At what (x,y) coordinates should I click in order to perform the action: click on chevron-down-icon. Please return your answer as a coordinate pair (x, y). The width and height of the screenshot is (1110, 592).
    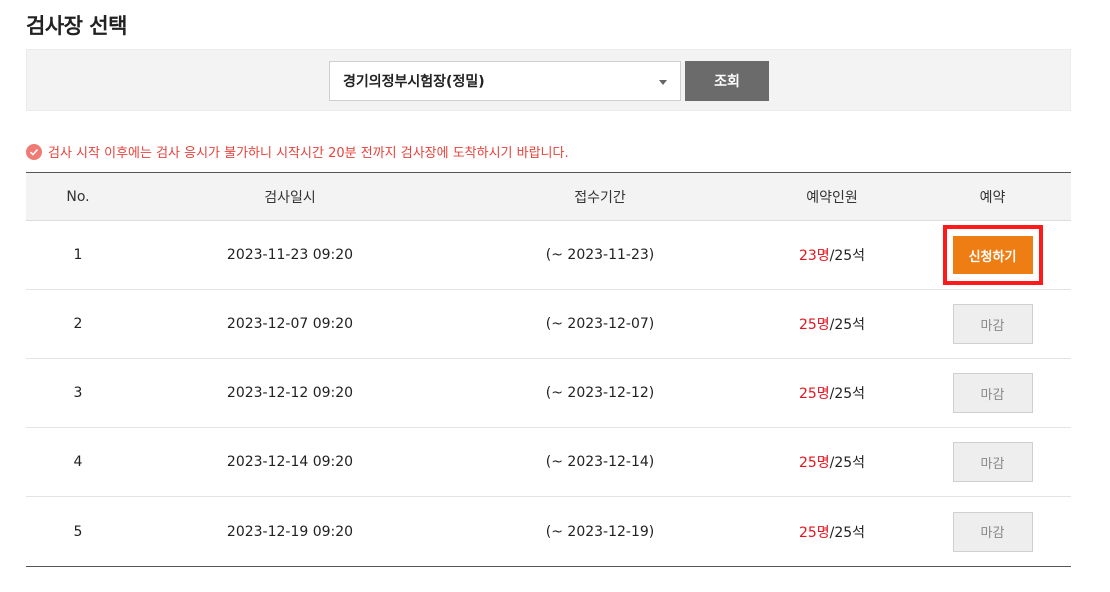
    Looking at the image, I should click on (663, 82).